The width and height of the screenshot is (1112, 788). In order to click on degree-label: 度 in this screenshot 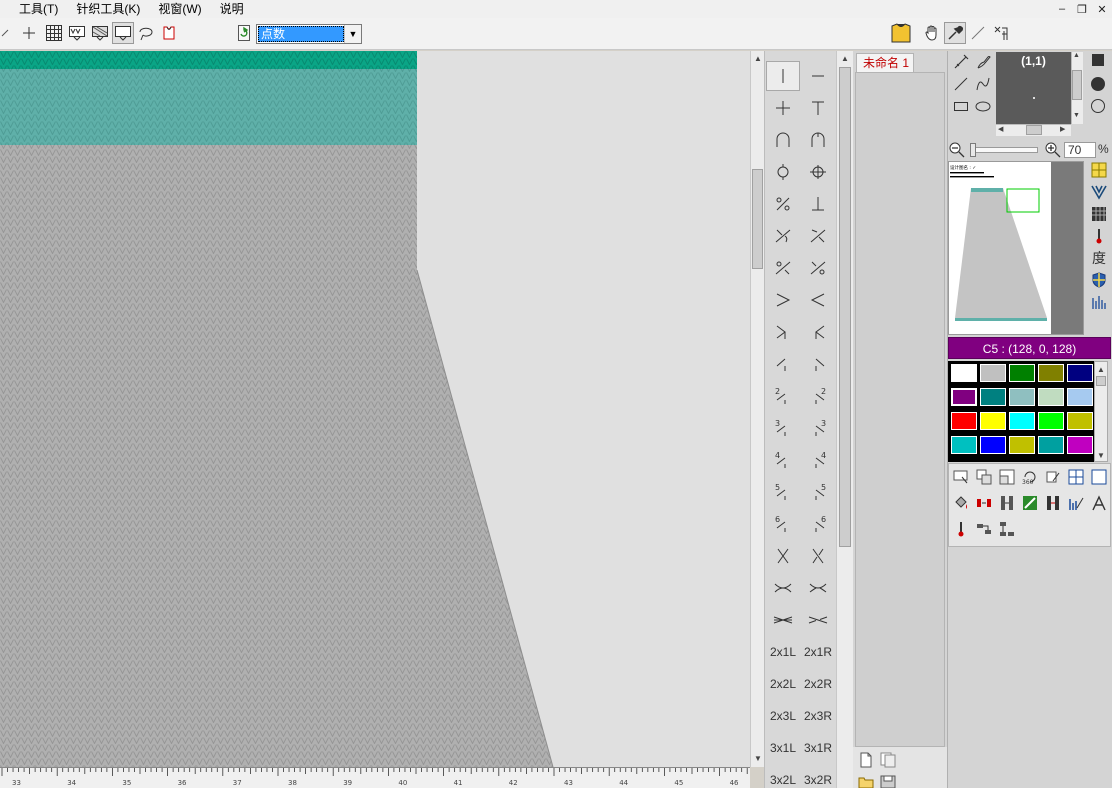, I will do `click(1099, 258)`.